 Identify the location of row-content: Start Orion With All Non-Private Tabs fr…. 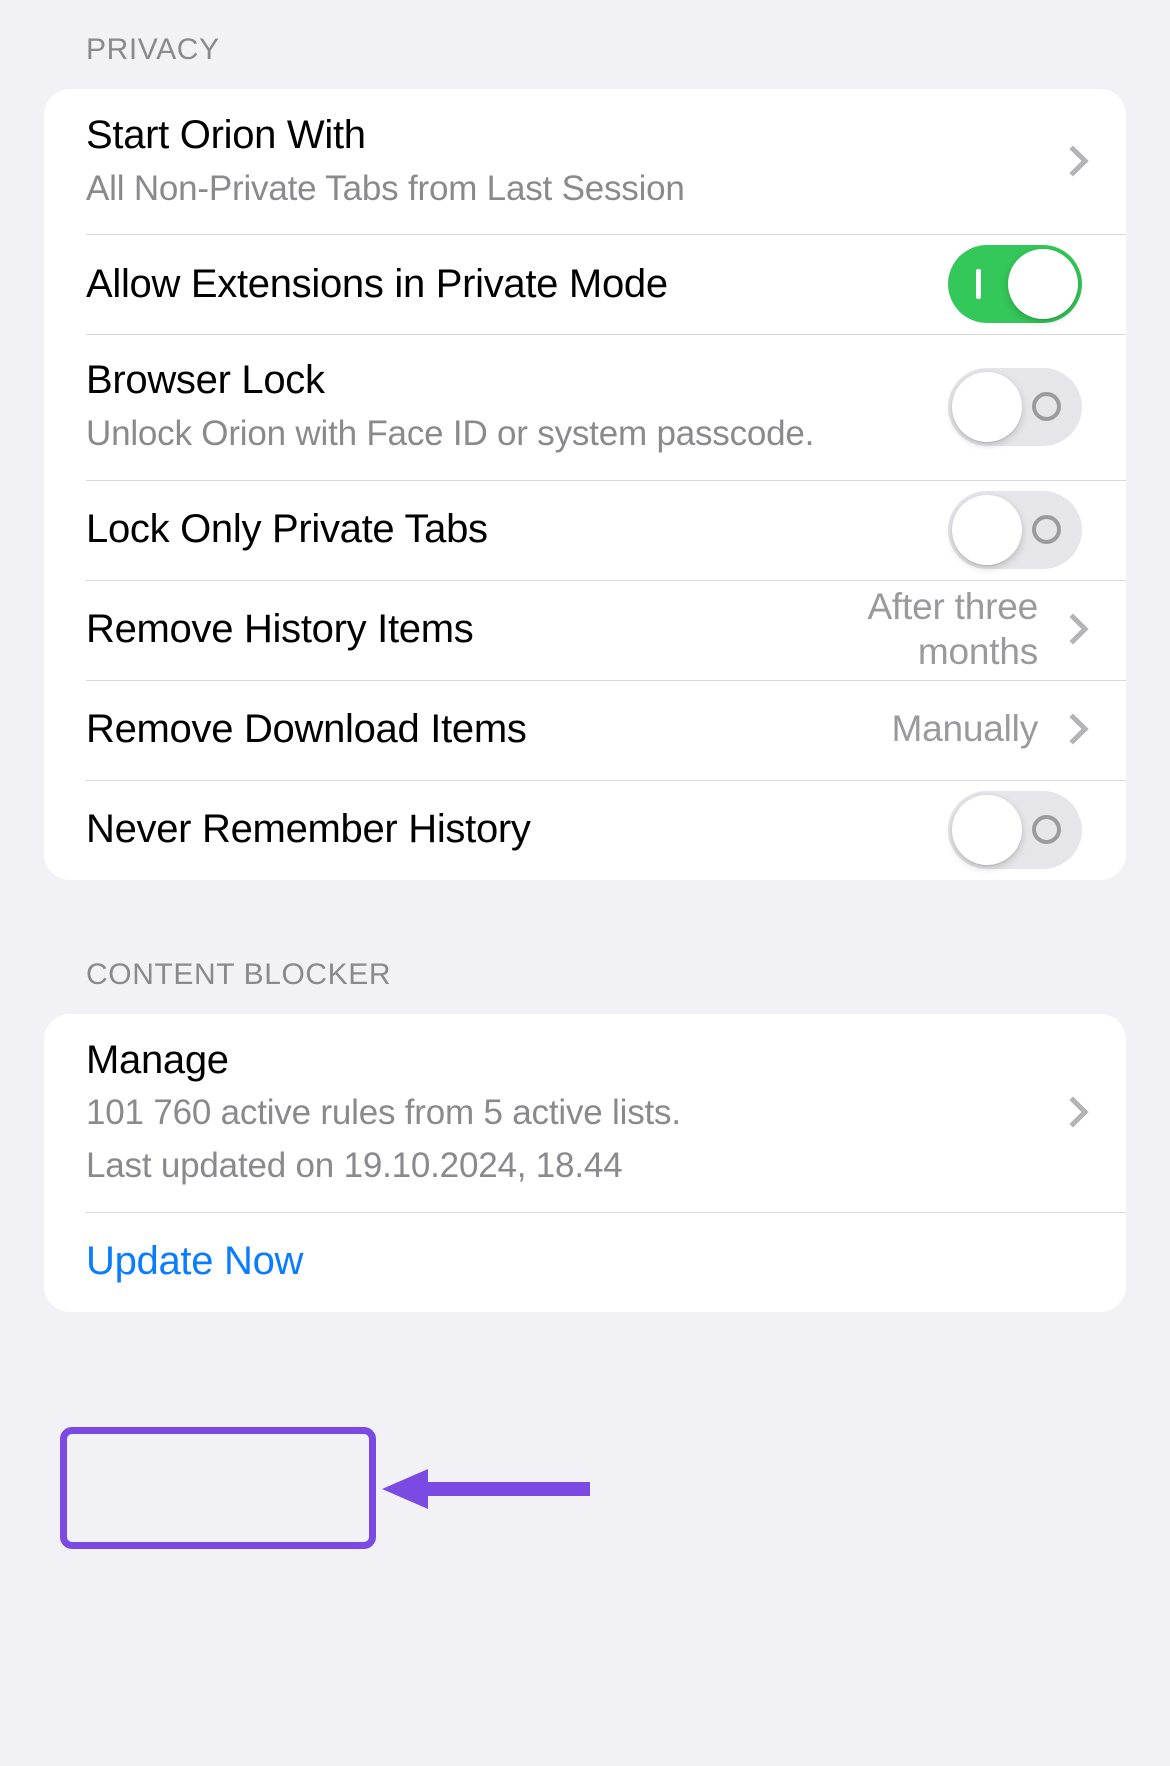
(562, 161).